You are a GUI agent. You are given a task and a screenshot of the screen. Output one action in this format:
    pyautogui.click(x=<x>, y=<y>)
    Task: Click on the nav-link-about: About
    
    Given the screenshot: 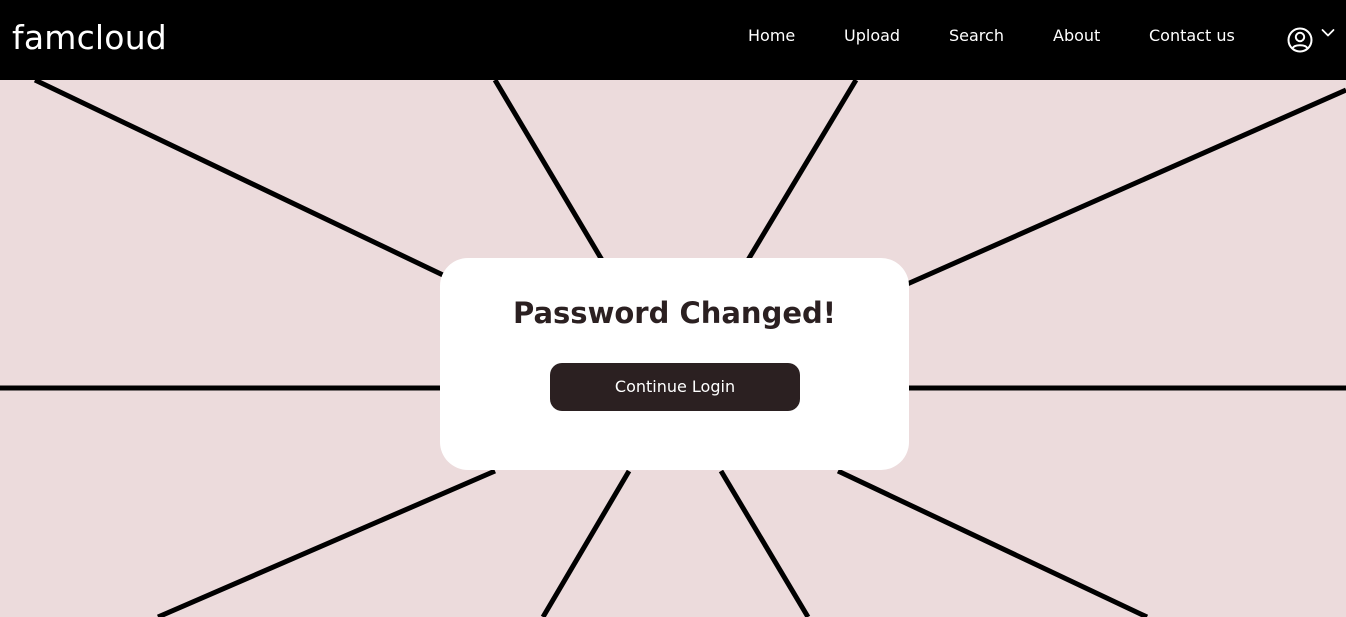 What is the action you would take?
    pyautogui.click(x=1076, y=36)
    